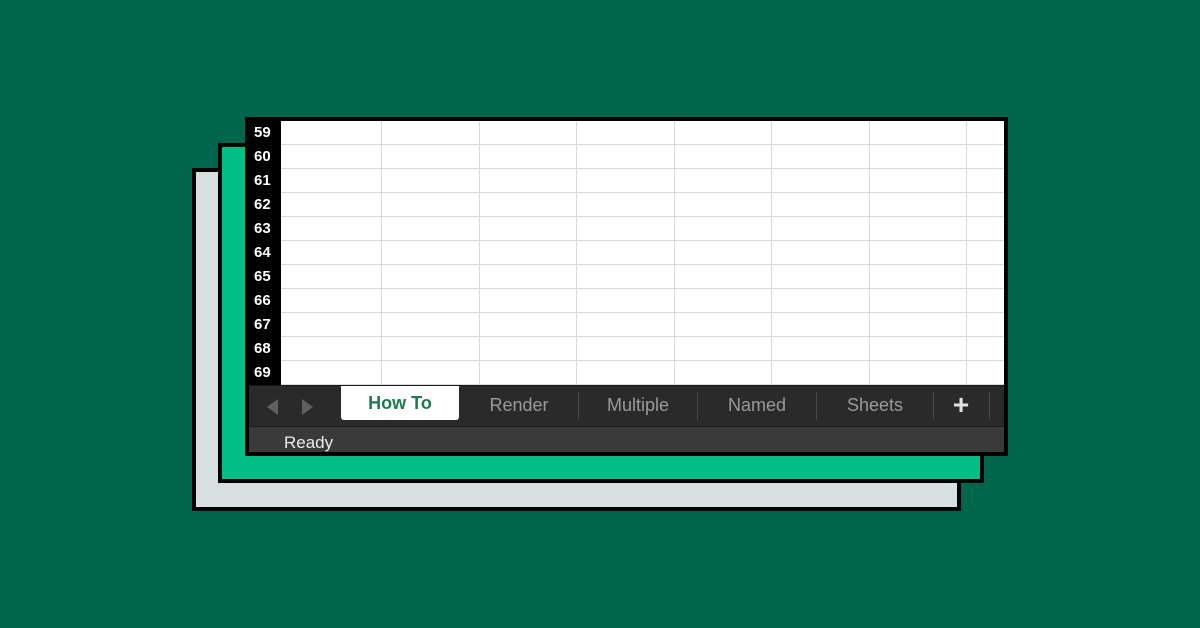  What do you see at coordinates (961, 406) in the screenshot?
I see `plus-icon: +` at bounding box center [961, 406].